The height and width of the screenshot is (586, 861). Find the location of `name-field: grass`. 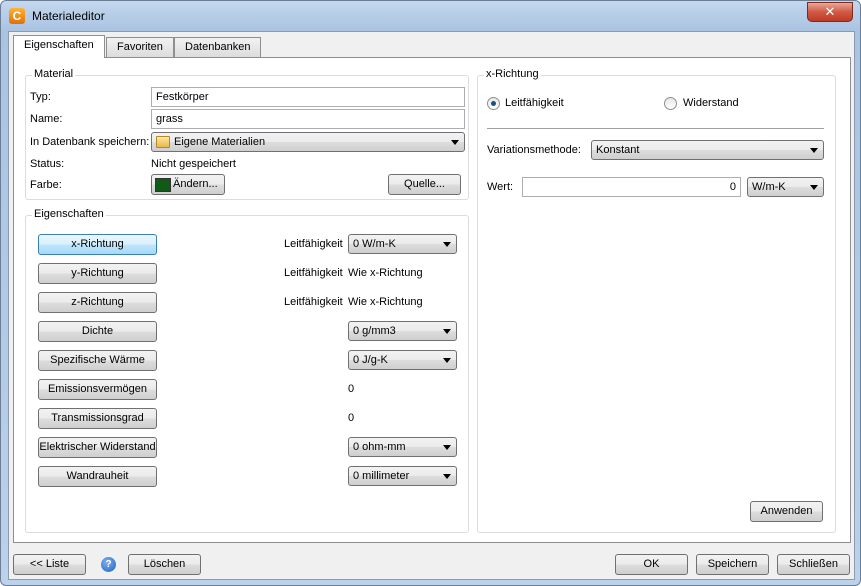

name-field: grass is located at coordinates (308, 119).